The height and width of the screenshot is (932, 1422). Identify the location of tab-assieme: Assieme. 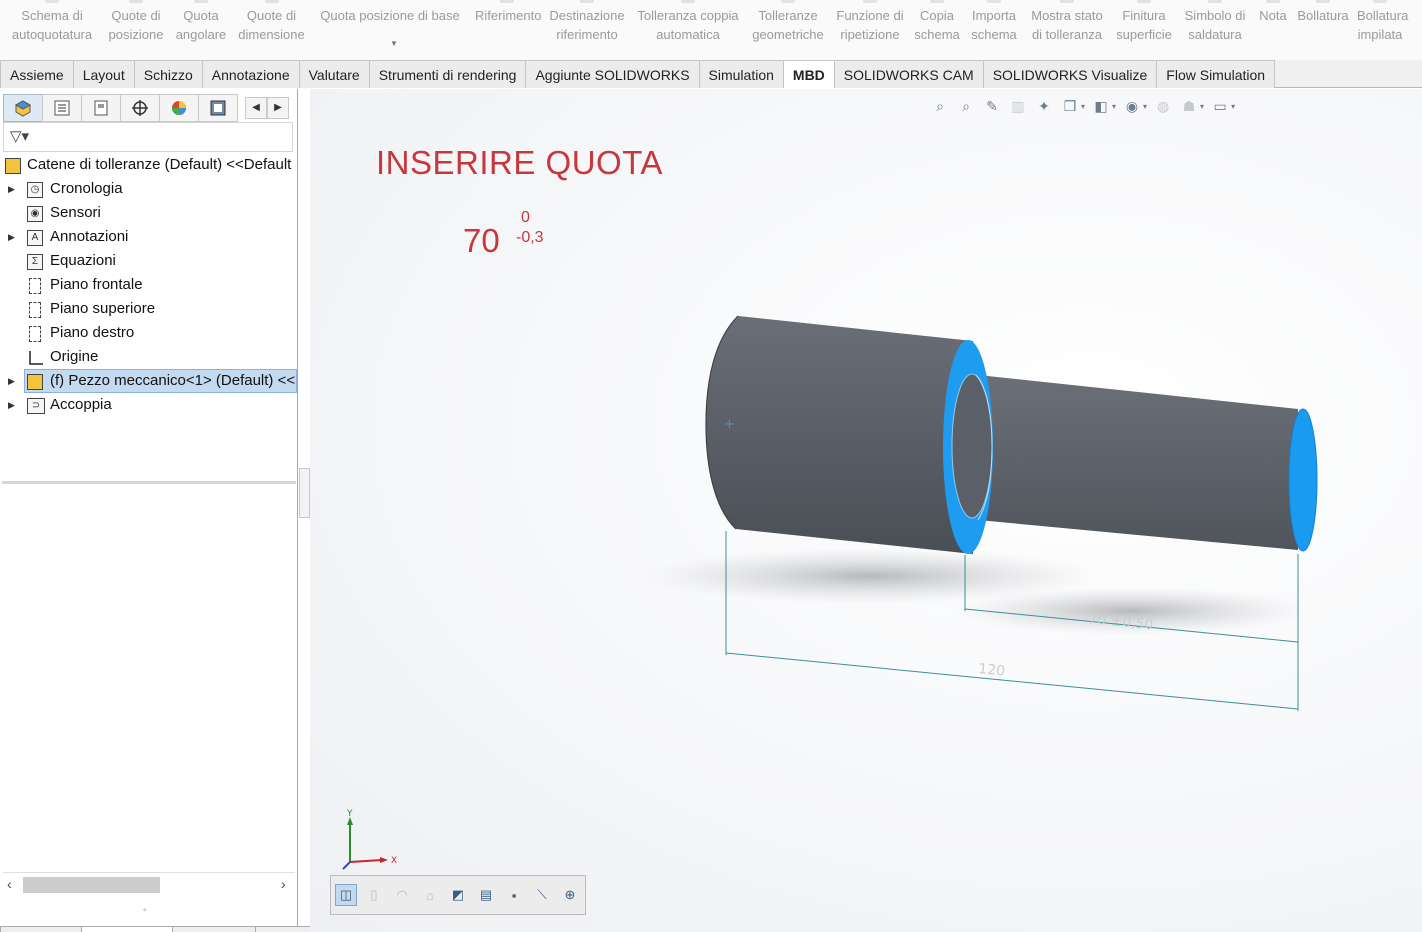
(37, 74).